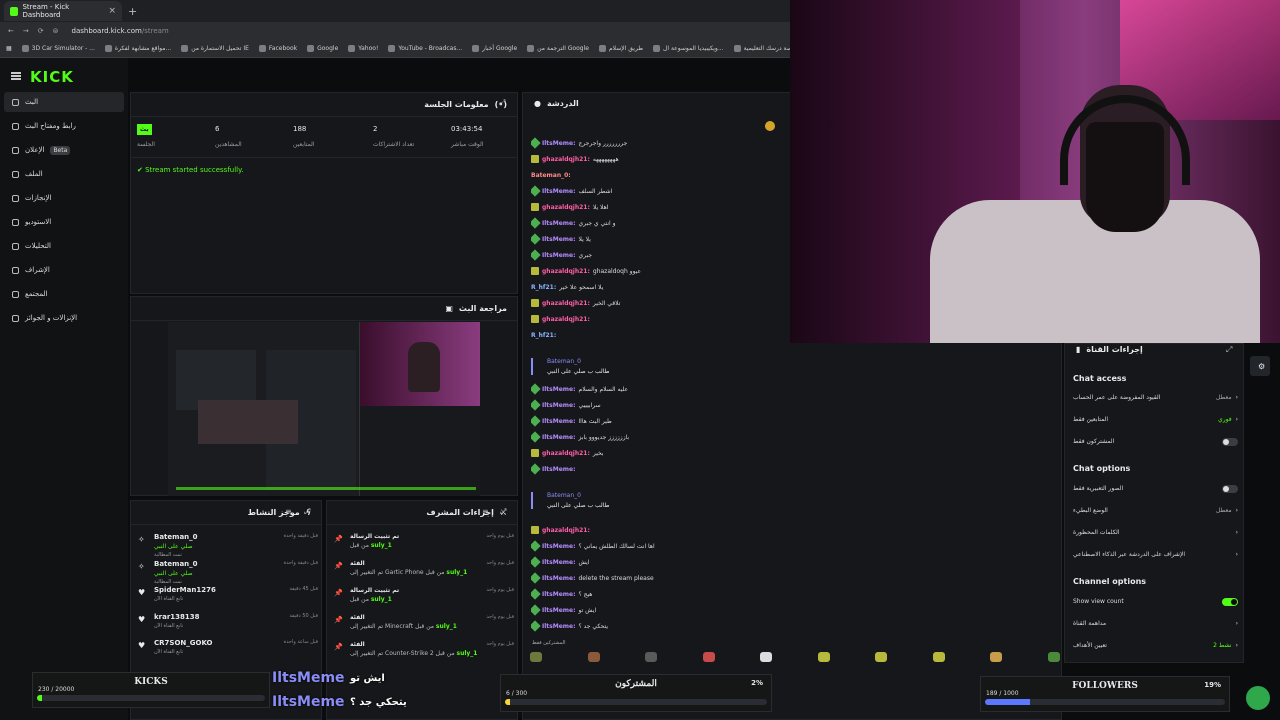 The width and height of the screenshot is (1280, 720). I want to click on activity-user: krar138138, so click(177, 617).